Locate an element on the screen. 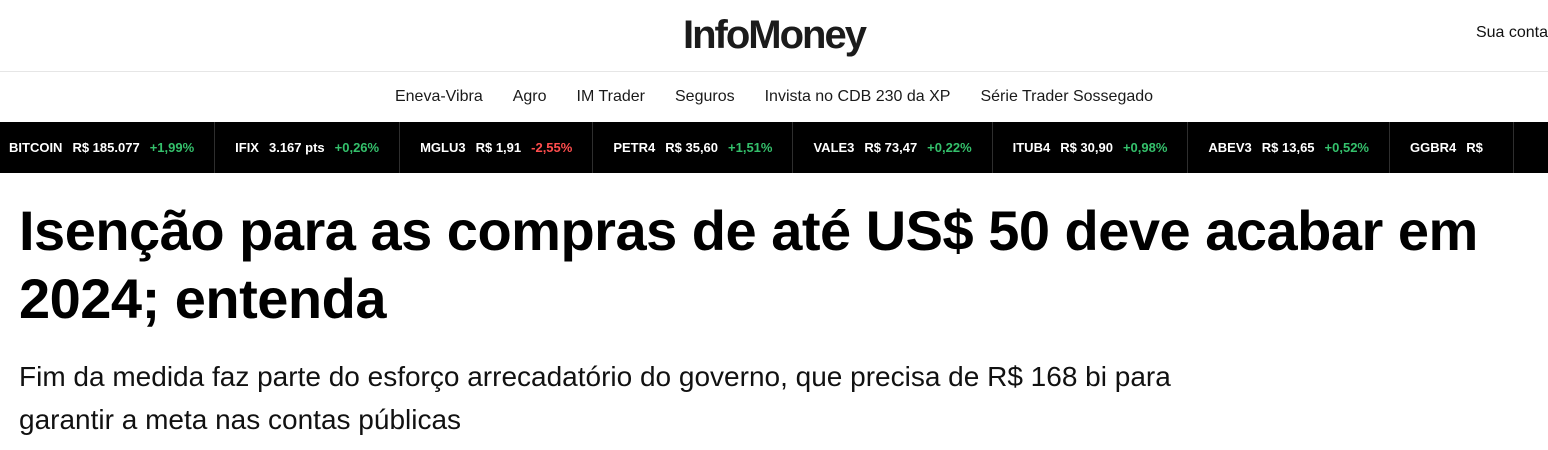  ticker-symbol: ABEV3 is located at coordinates (1230, 147).